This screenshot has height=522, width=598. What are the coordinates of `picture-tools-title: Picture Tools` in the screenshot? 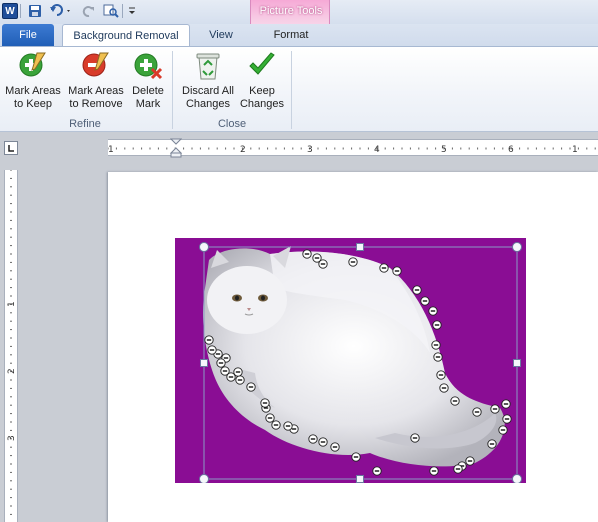 It's located at (291, 11).